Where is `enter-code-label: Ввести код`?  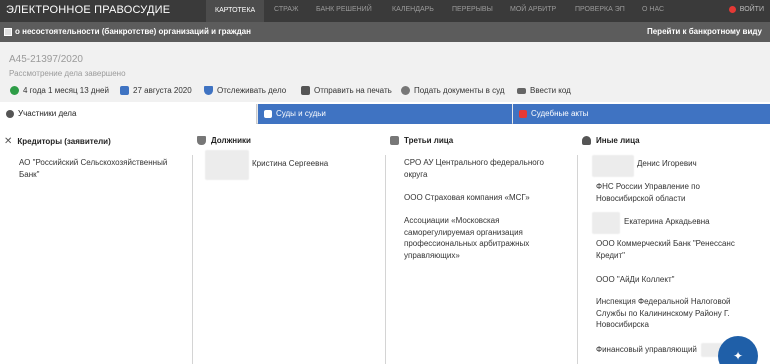
enter-code-label: Ввести код is located at coordinates (550, 90).